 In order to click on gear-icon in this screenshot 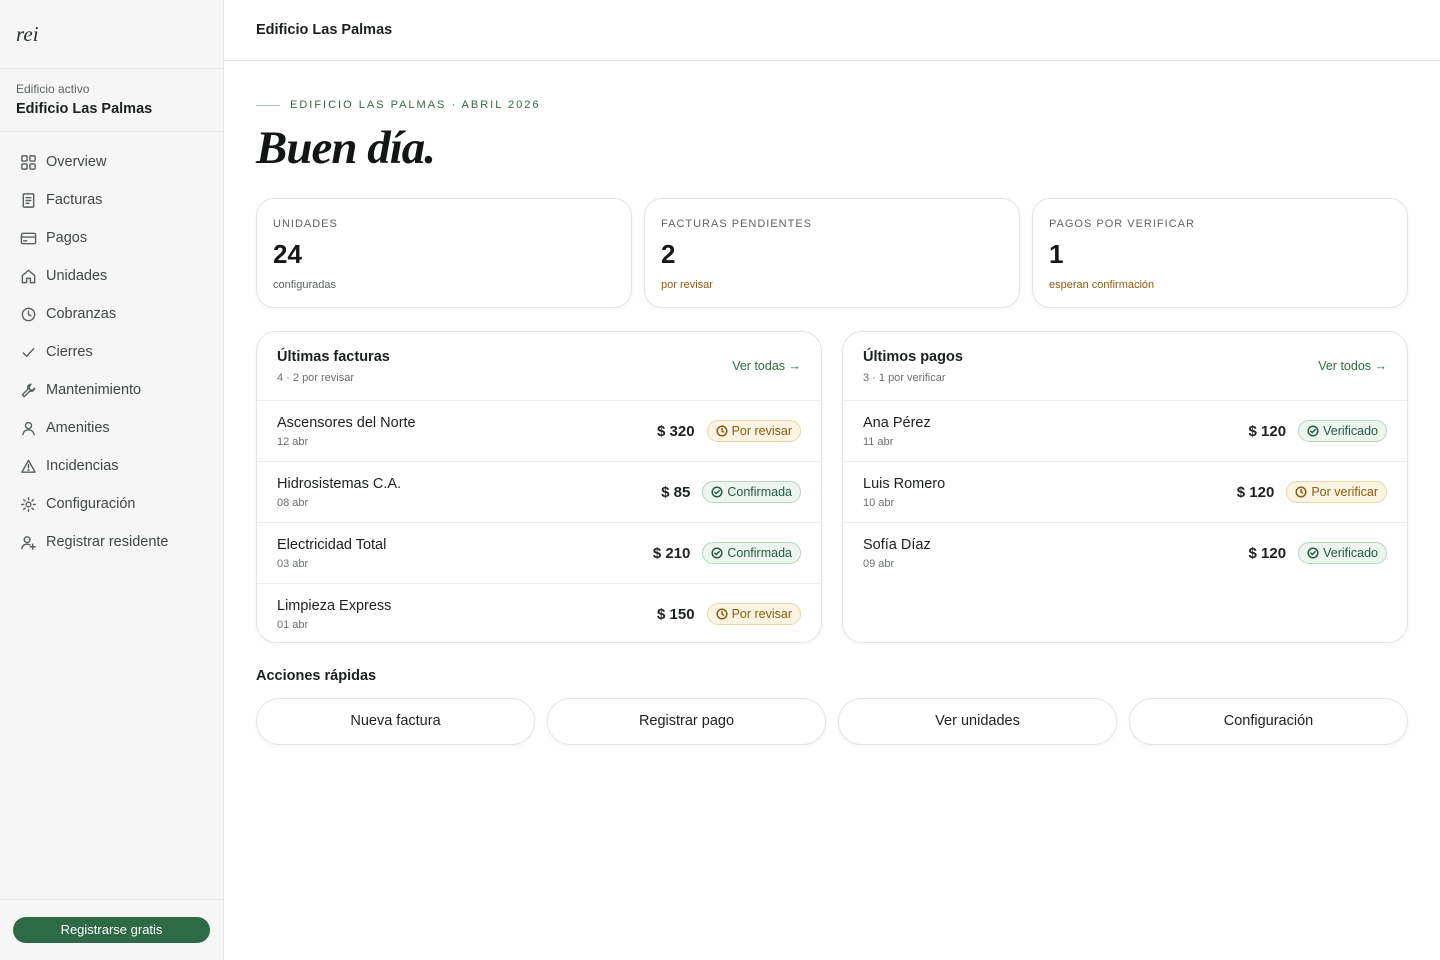, I will do `click(28, 504)`.